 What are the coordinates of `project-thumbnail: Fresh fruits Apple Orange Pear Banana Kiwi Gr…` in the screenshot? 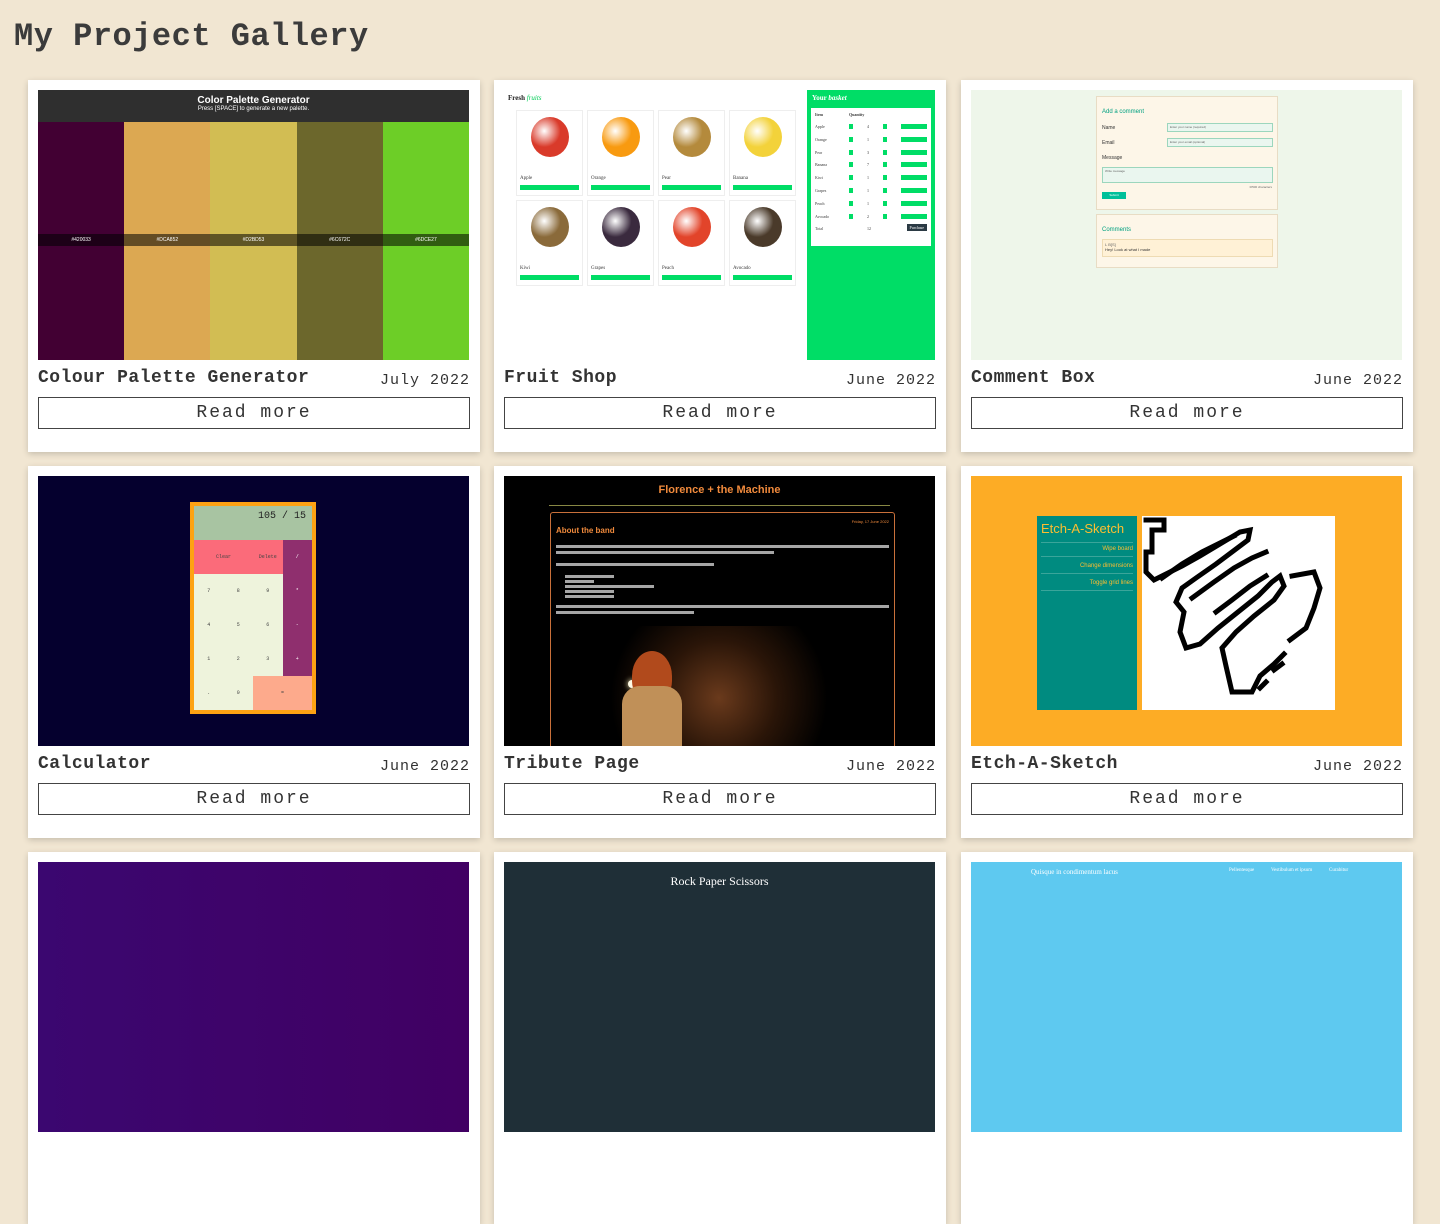 It's located at (719, 225).